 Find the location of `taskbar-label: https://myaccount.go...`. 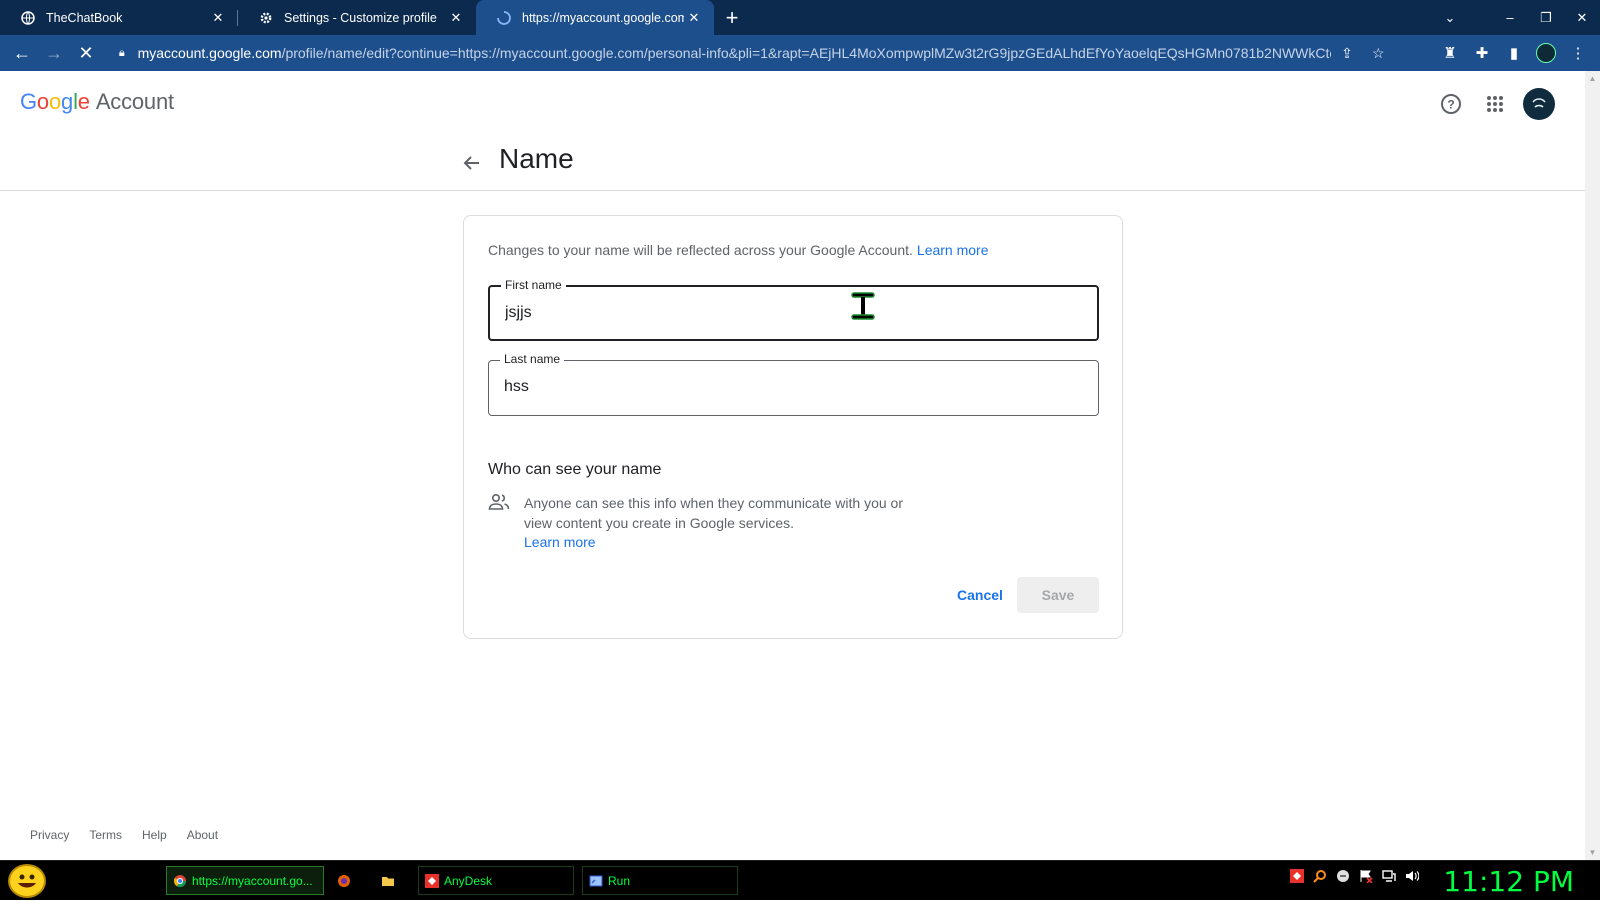

taskbar-label: https://myaccount.go... is located at coordinates (252, 880).